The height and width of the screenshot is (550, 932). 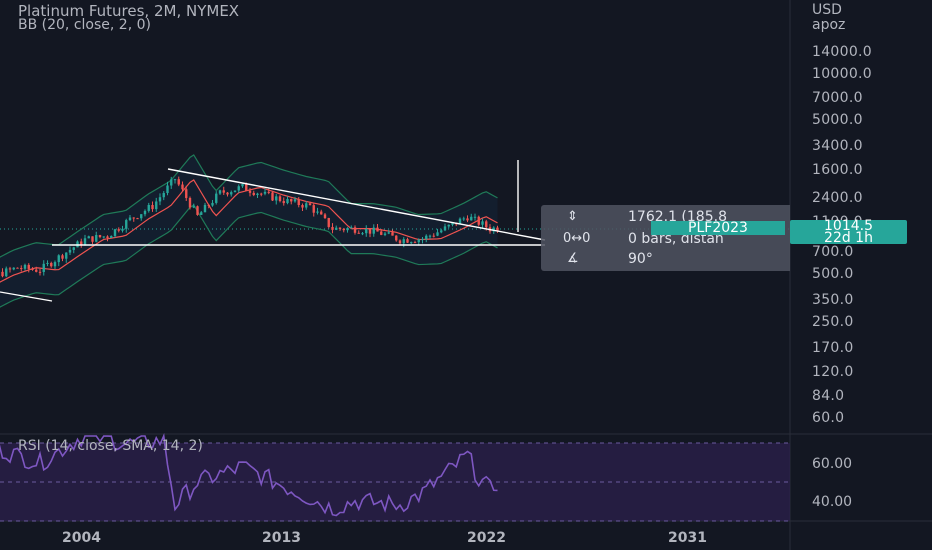 I want to click on time-tick-2013: 2013, so click(x=281, y=538).